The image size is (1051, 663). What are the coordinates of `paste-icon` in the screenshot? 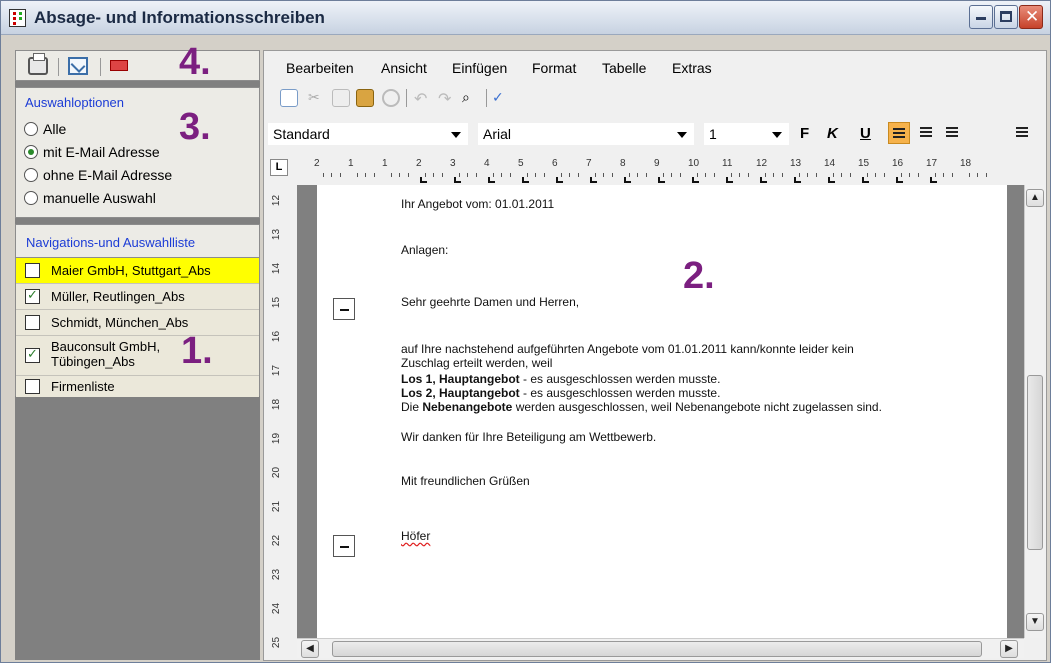 It's located at (365, 98).